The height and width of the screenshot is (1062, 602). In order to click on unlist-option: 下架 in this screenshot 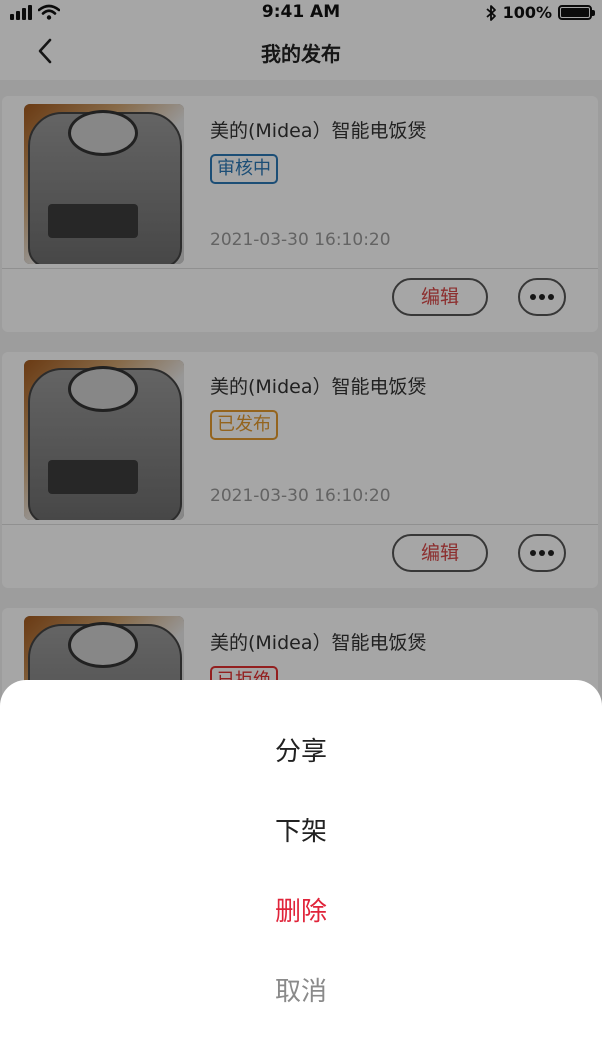, I will do `click(301, 832)`.